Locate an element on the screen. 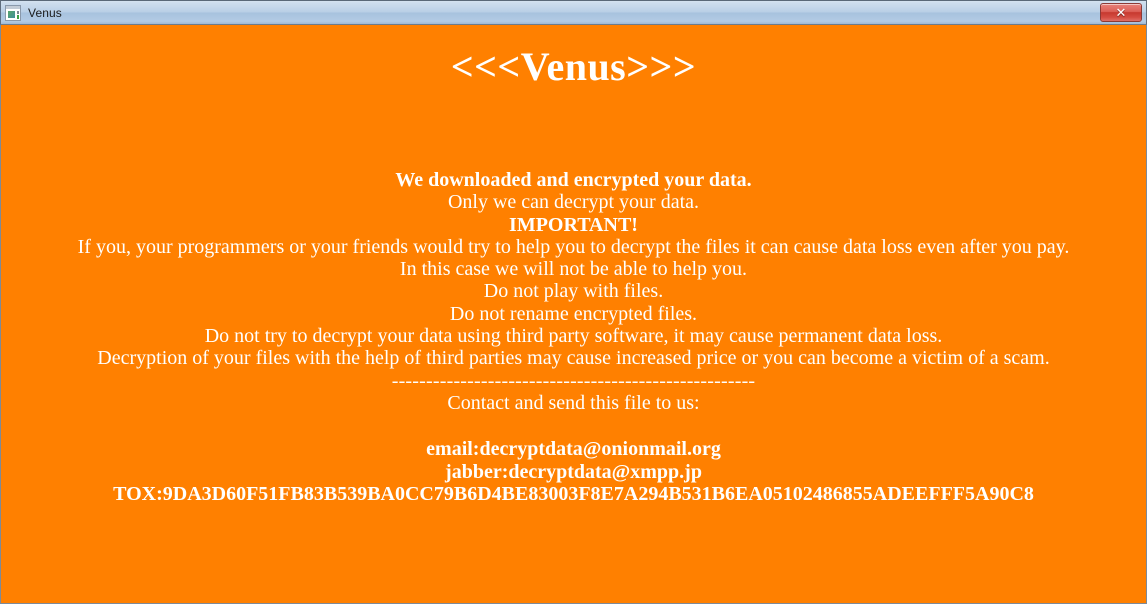 The image size is (1147, 604). contact-email: email:decryptdata@onionmail.org is located at coordinates (573, 449).